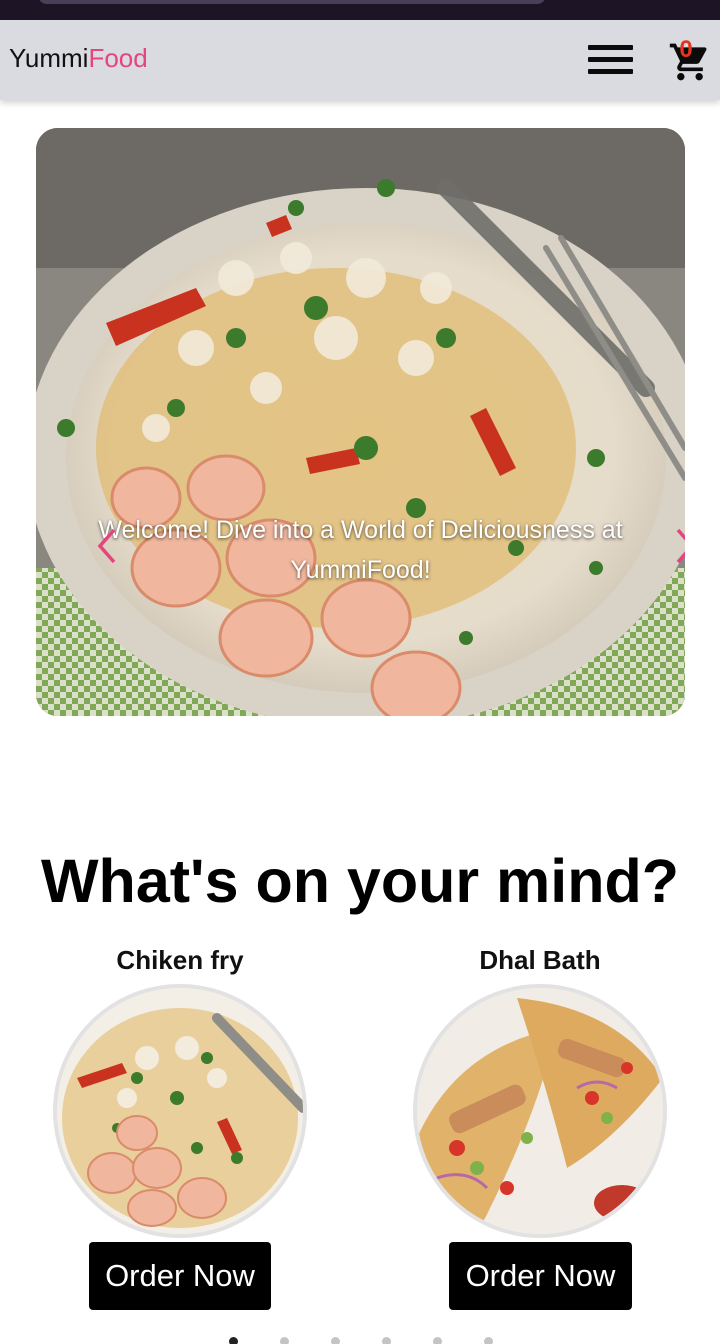 The image size is (720, 1344). Describe the element at coordinates (108, 546) in the screenshot. I see `chevron-left-icon` at that location.